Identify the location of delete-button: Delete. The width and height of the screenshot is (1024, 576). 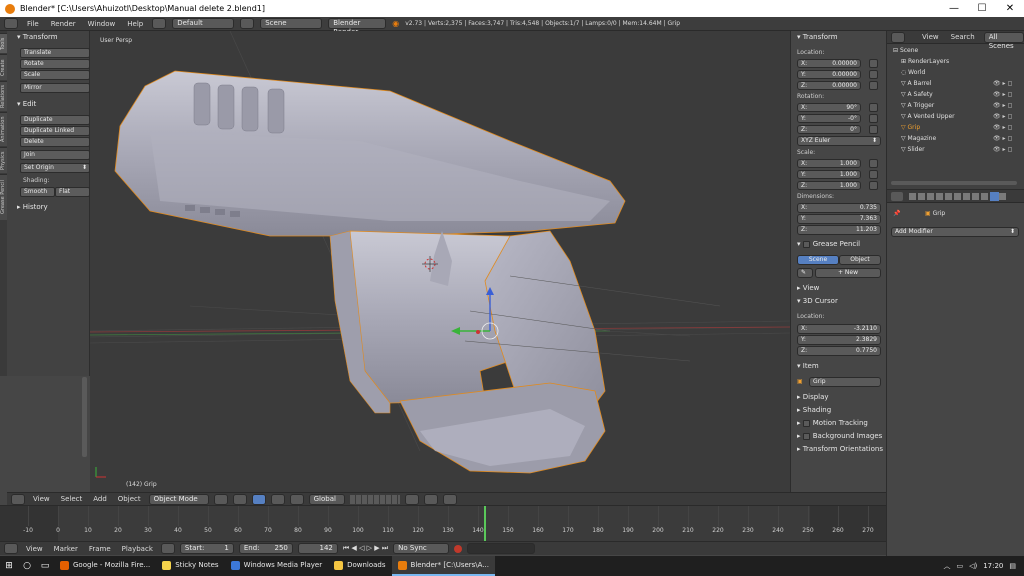
(55, 142).